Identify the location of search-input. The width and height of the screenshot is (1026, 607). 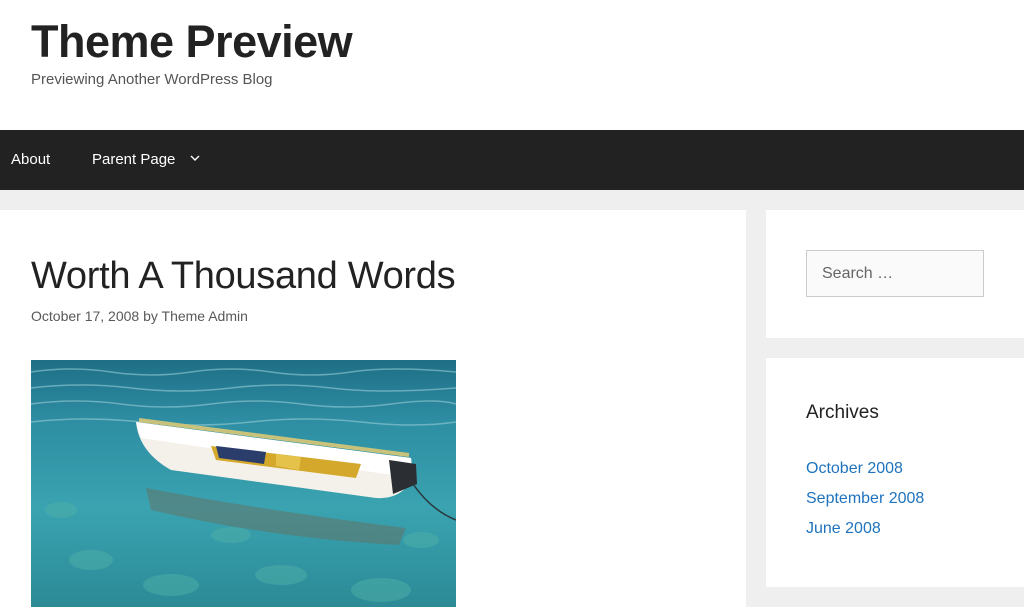
(895, 273).